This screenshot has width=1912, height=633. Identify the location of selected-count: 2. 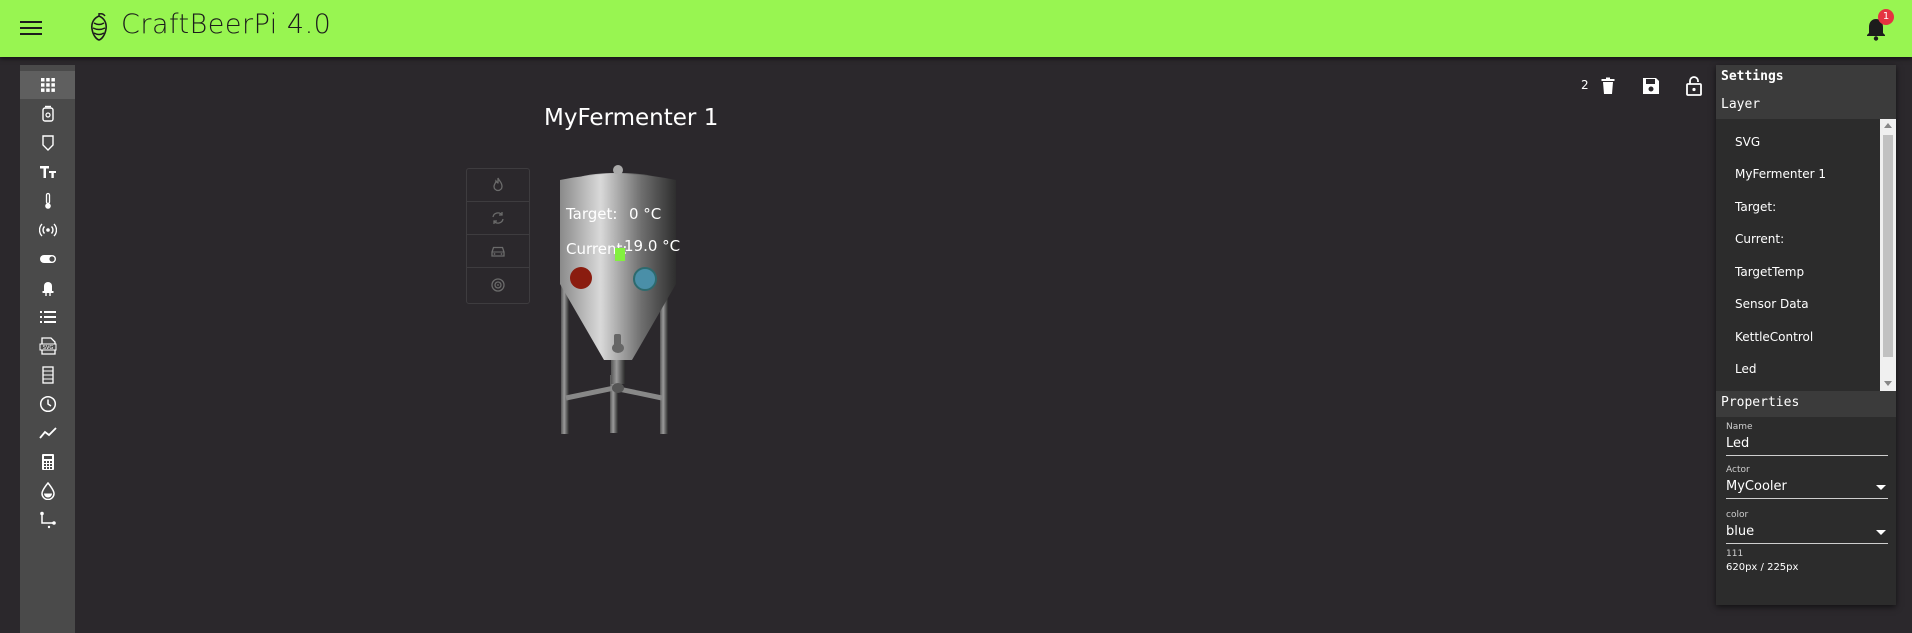
(1585, 85).